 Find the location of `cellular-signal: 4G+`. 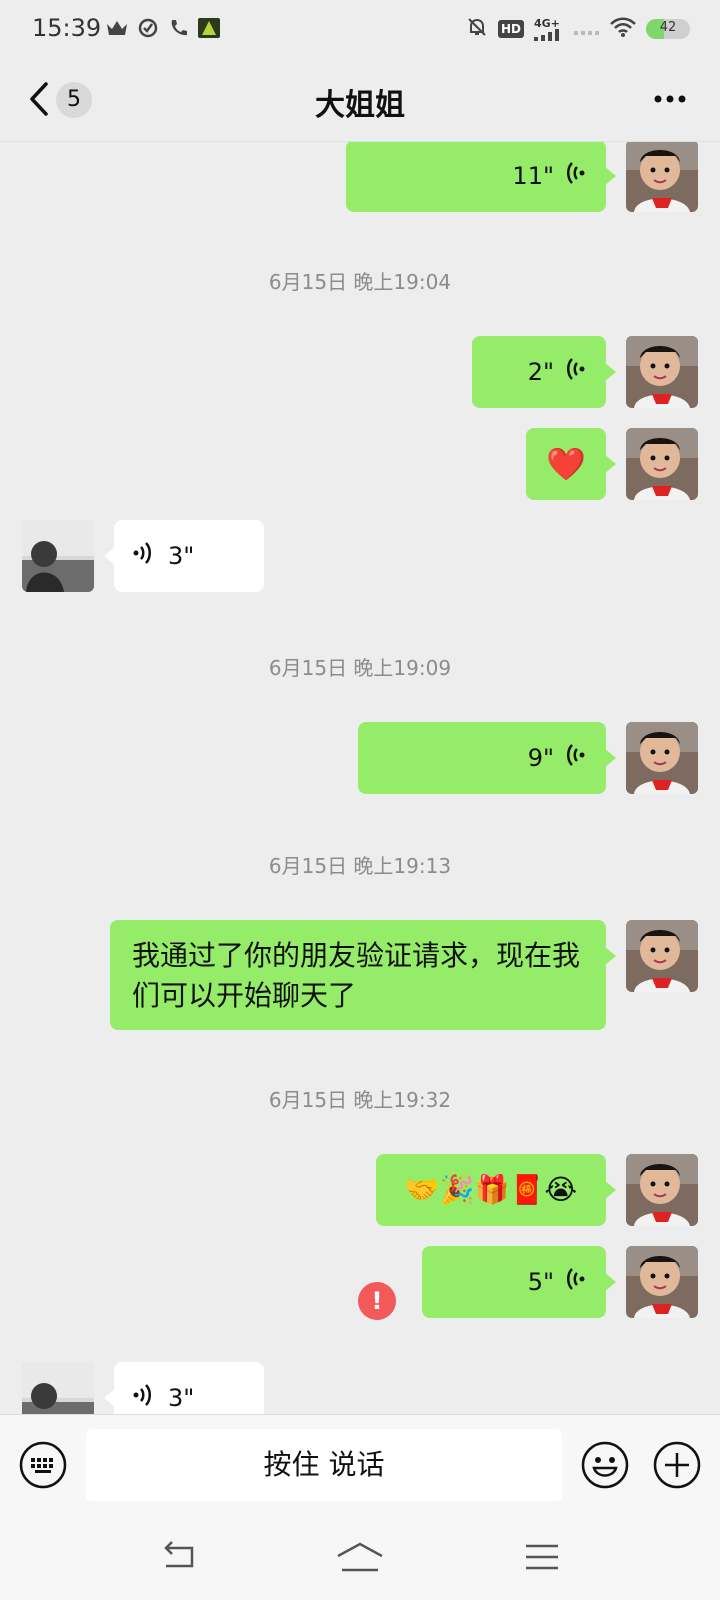

cellular-signal: 4G+ is located at coordinates (549, 29).